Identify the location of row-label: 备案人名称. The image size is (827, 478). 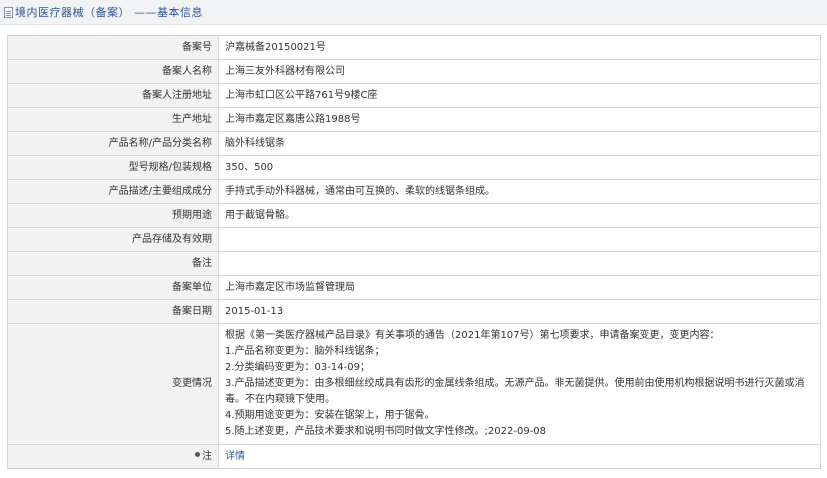
(113, 71).